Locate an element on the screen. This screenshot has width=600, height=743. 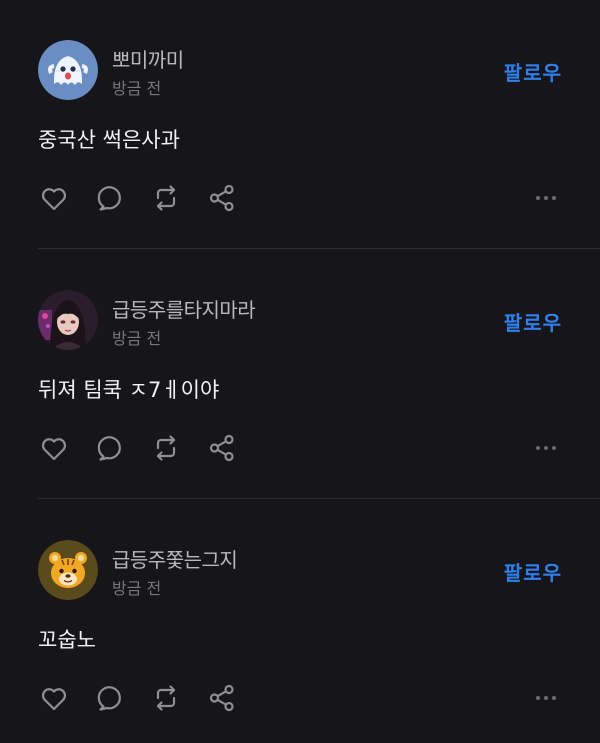
tiger-avatar-icon is located at coordinates (68, 570).